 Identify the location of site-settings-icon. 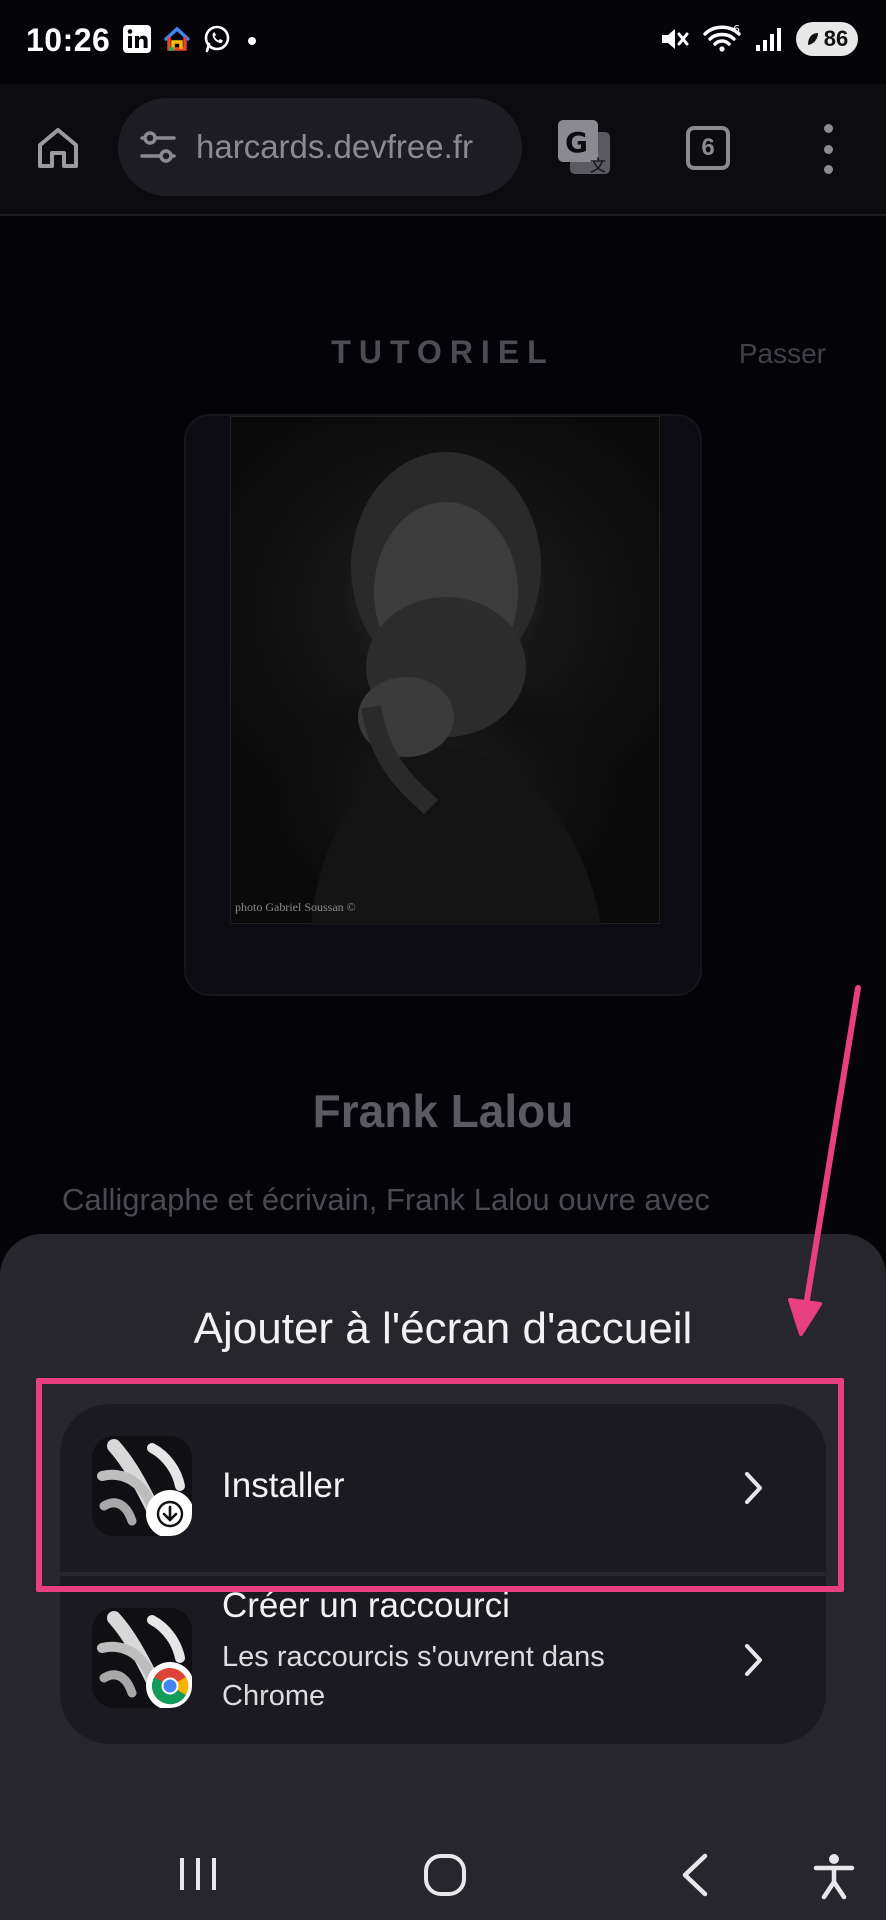
(158, 147).